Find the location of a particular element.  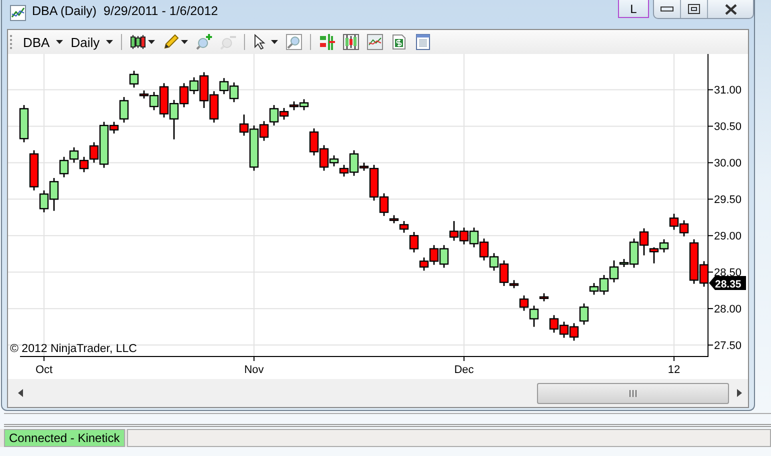

price-label: 28.00 is located at coordinates (728, 310).